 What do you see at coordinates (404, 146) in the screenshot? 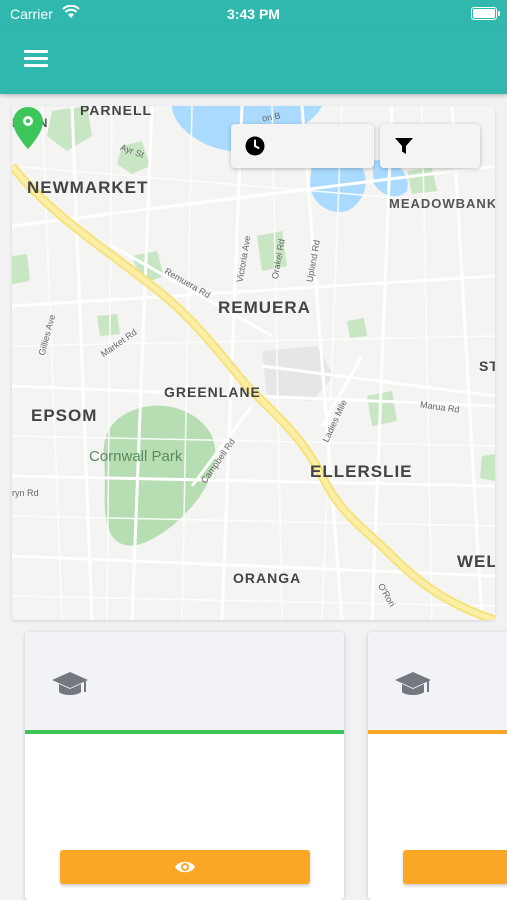
I see `filter-icon` at bounding box center [404, 146].